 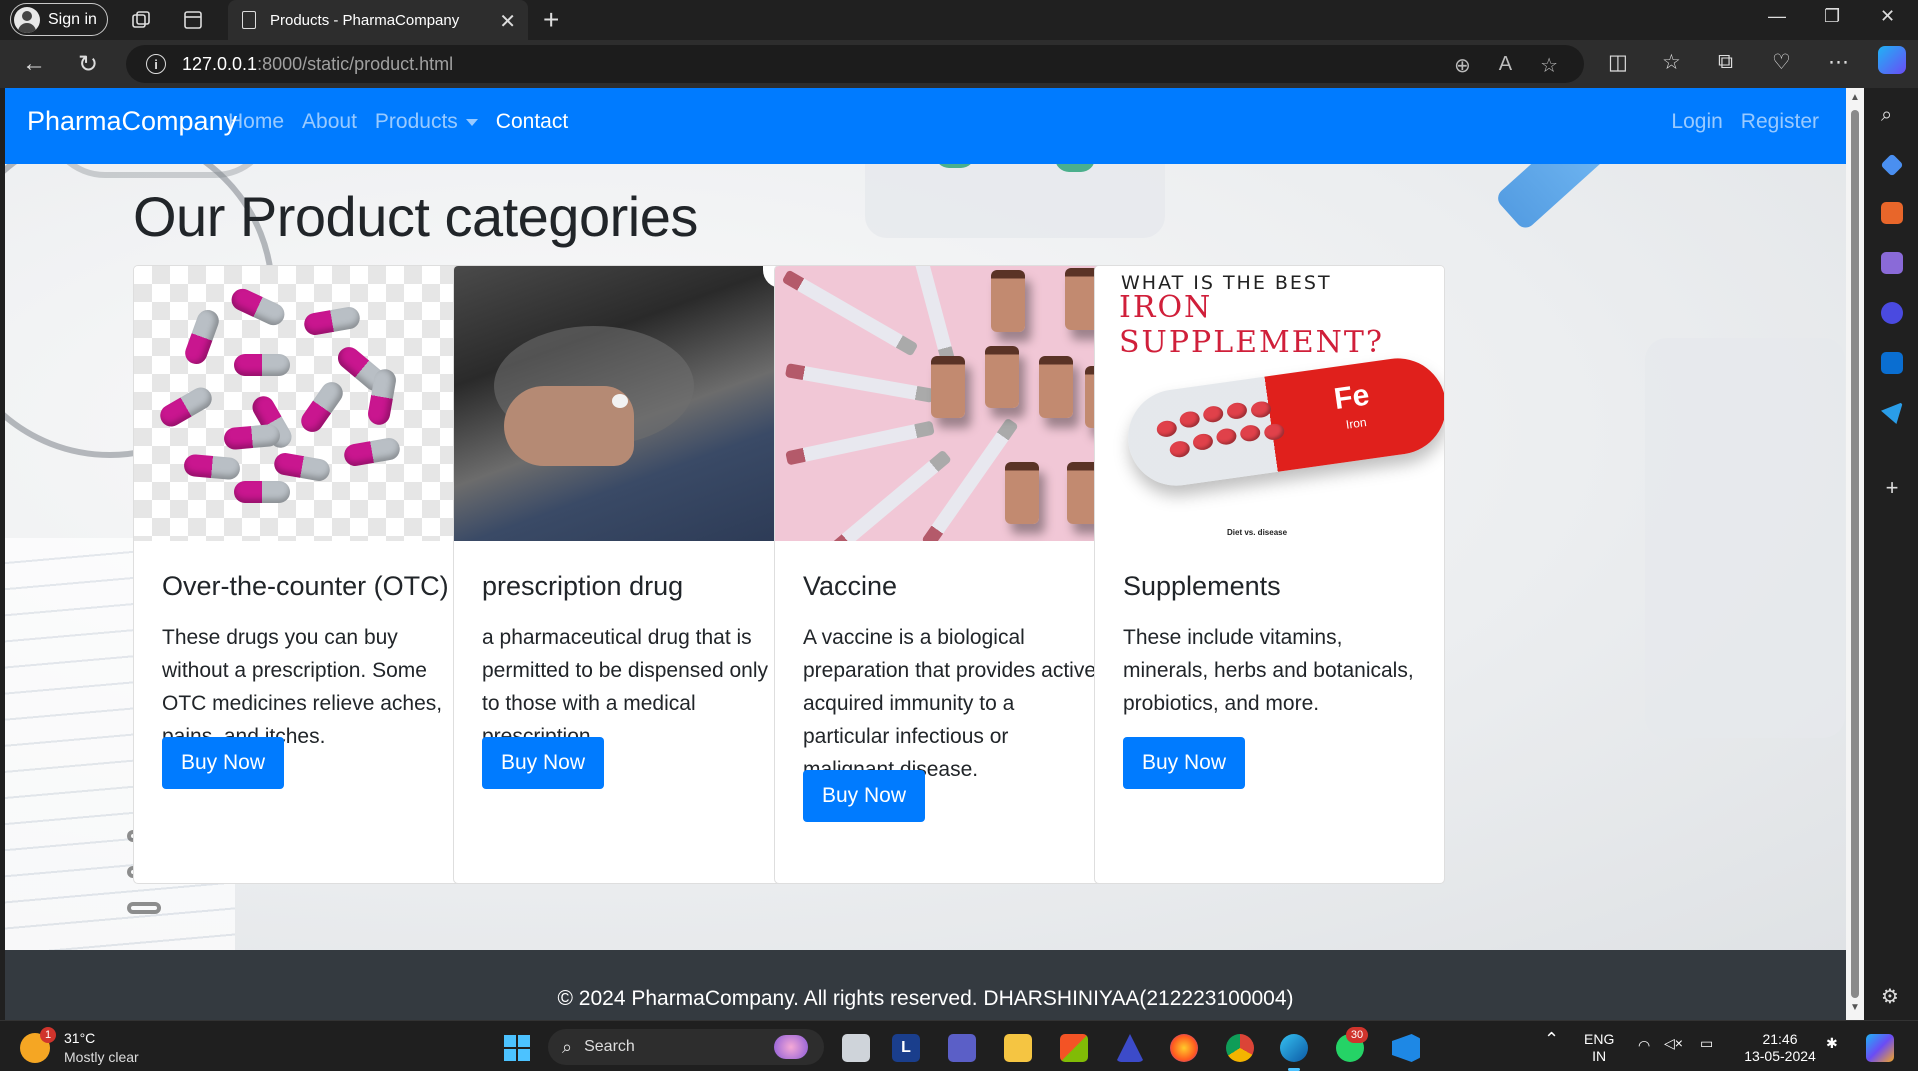 What do you see at coordinates (1406, 1048) in the screenshot?
I see `vscode-icon` at bounding box center [1406, 1048].